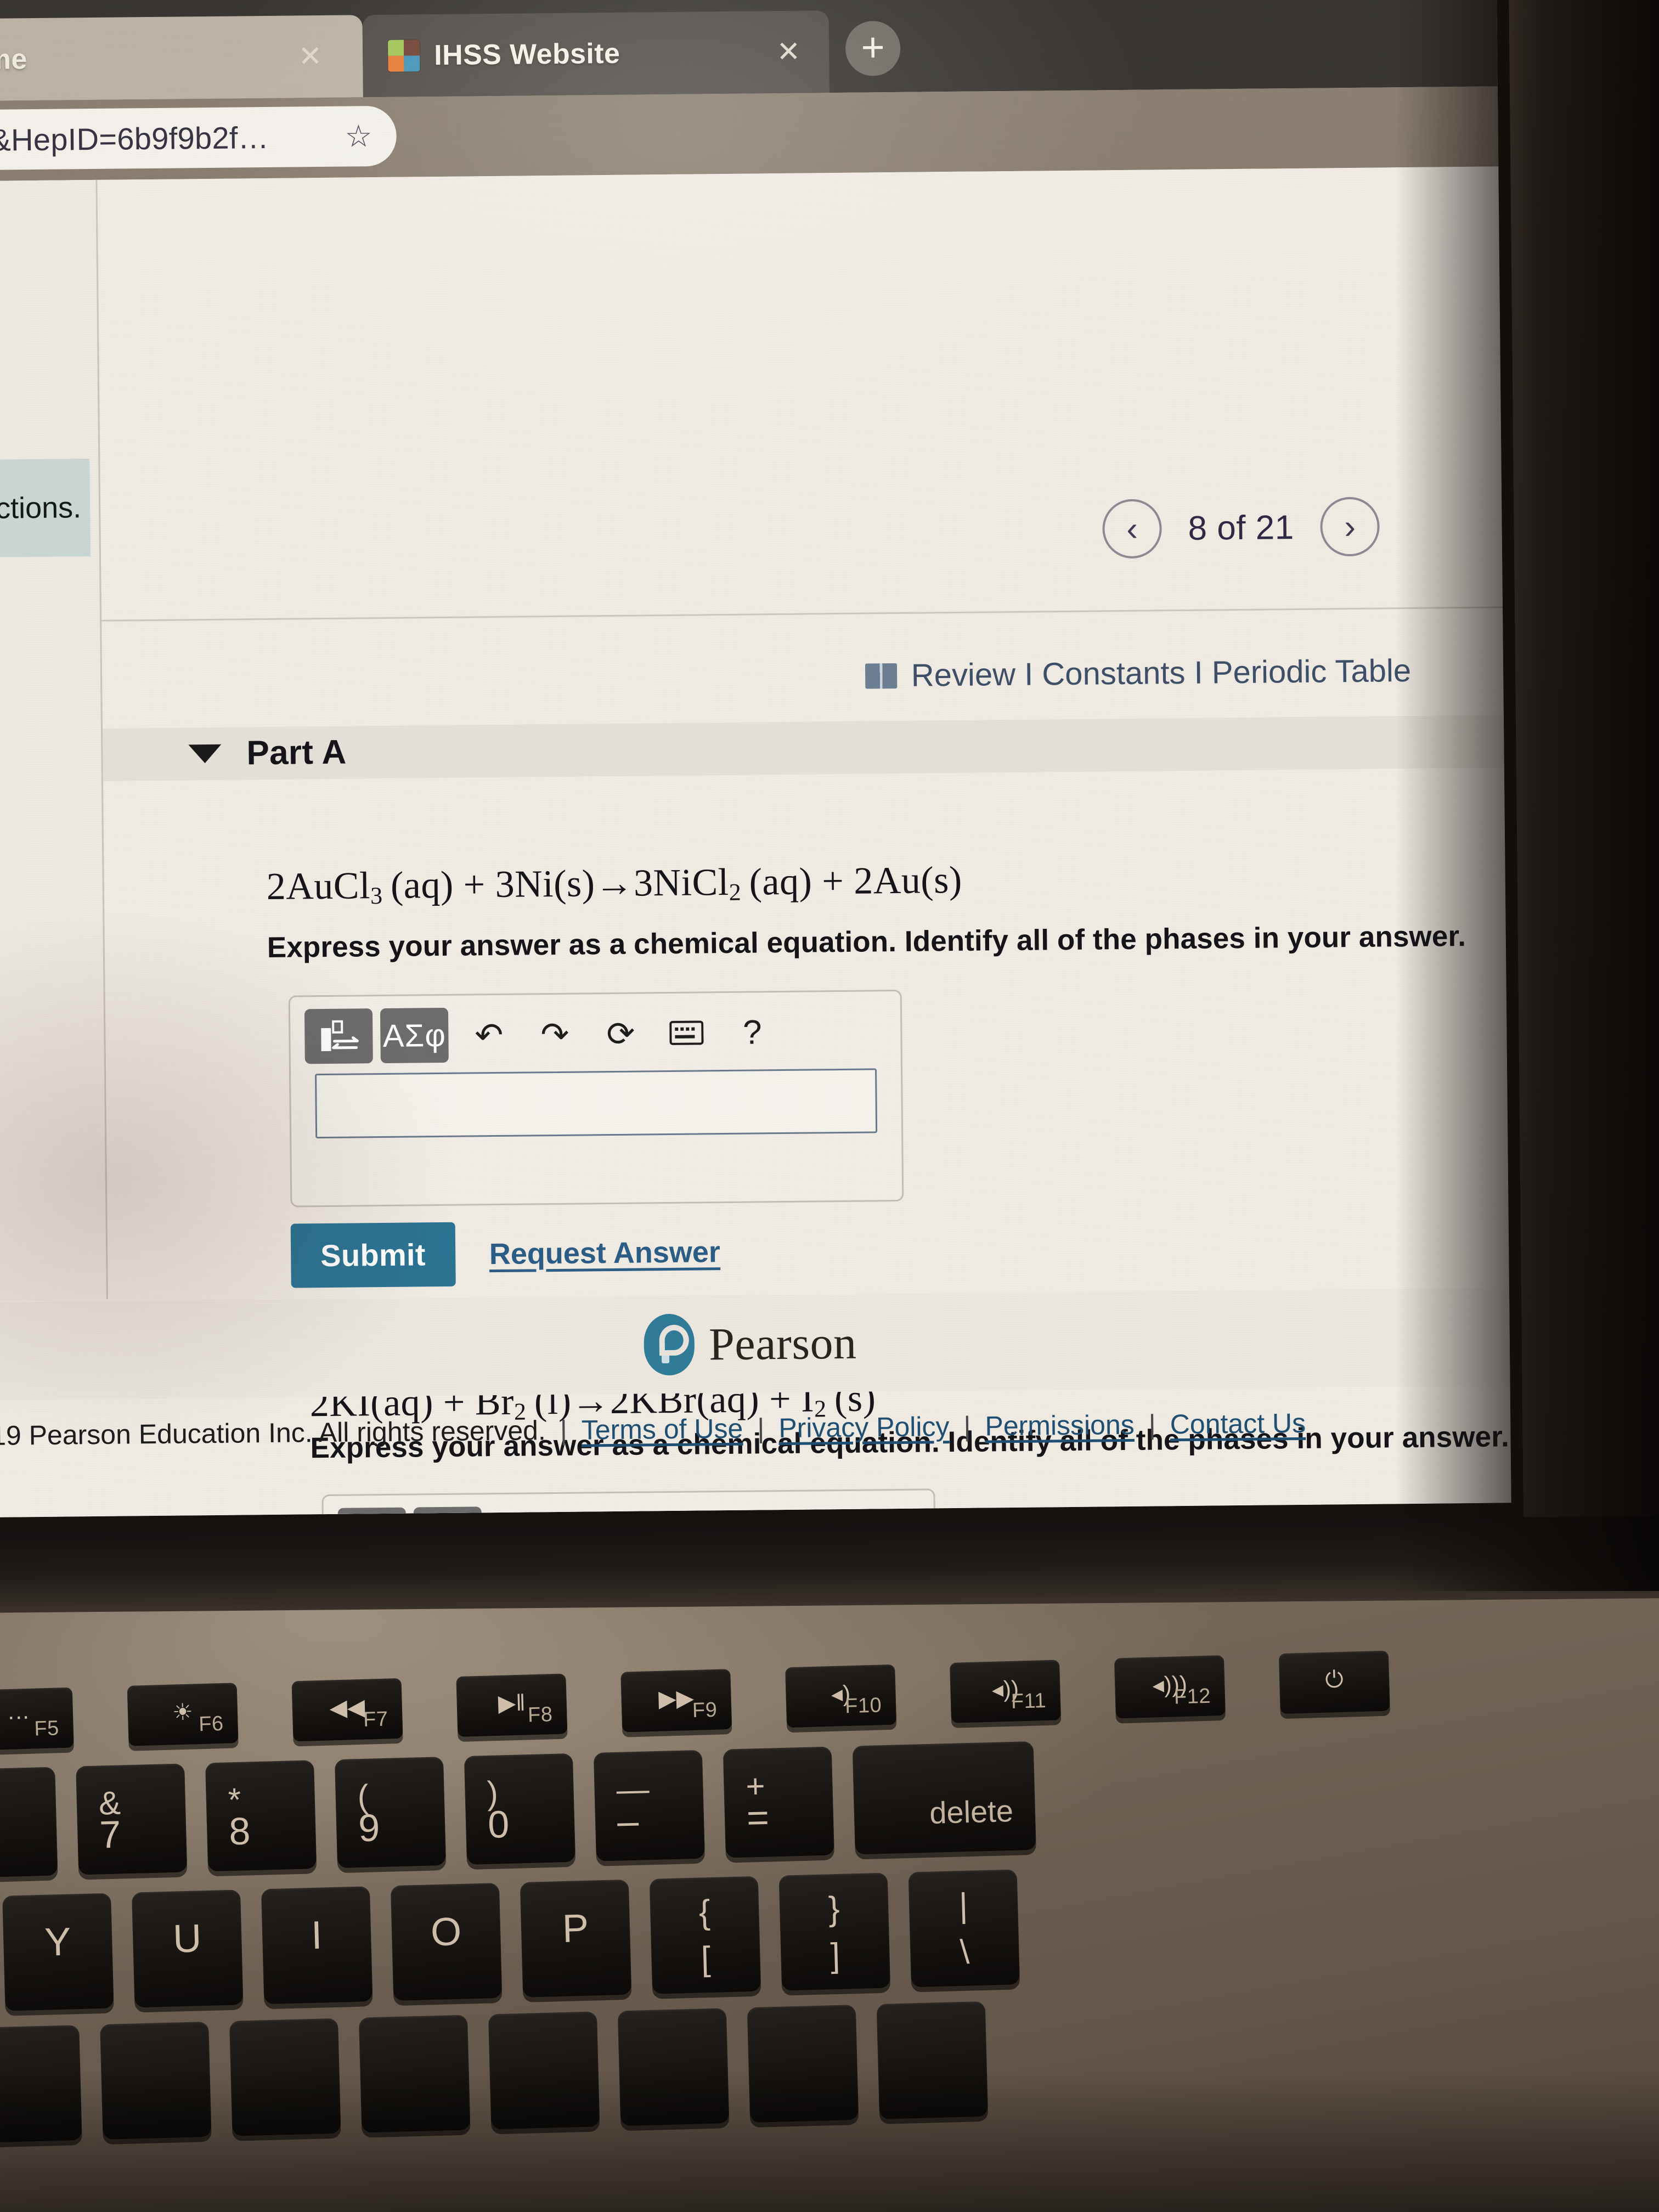 The image size is (1659, 2212). What do you see at coordinates (359, 136) in the screenshot?
I see `bookmark-star-icon: ☆` at bounding box center [359, 136].